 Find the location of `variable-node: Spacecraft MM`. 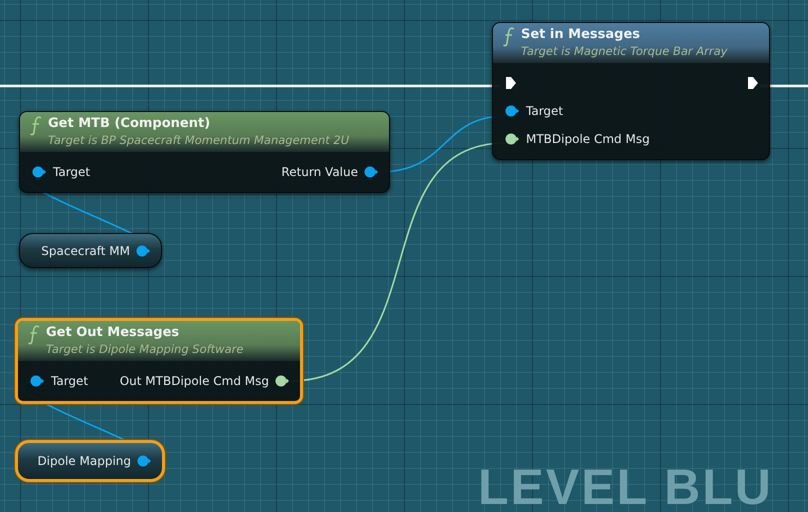

variable-node: Spacecraft MM is located at coordinates (90, 250).